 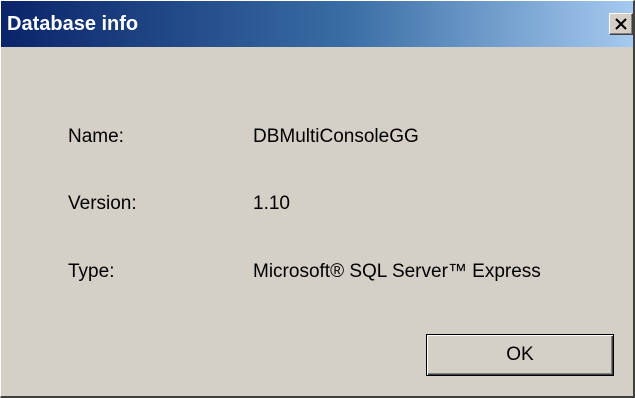 I want to click on name-label: Name:, so click(x=96, y=136).